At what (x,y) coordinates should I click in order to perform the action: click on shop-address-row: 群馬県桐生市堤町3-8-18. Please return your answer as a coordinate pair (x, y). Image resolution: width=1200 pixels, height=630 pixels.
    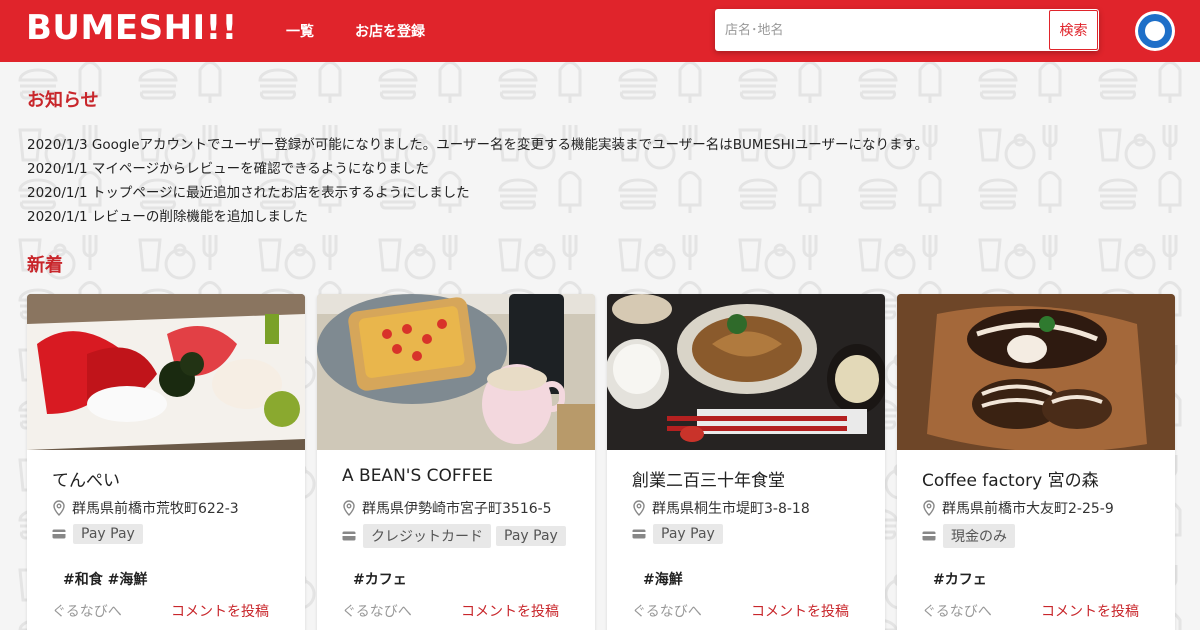
    Looking at the image, I should click on (721, 508).